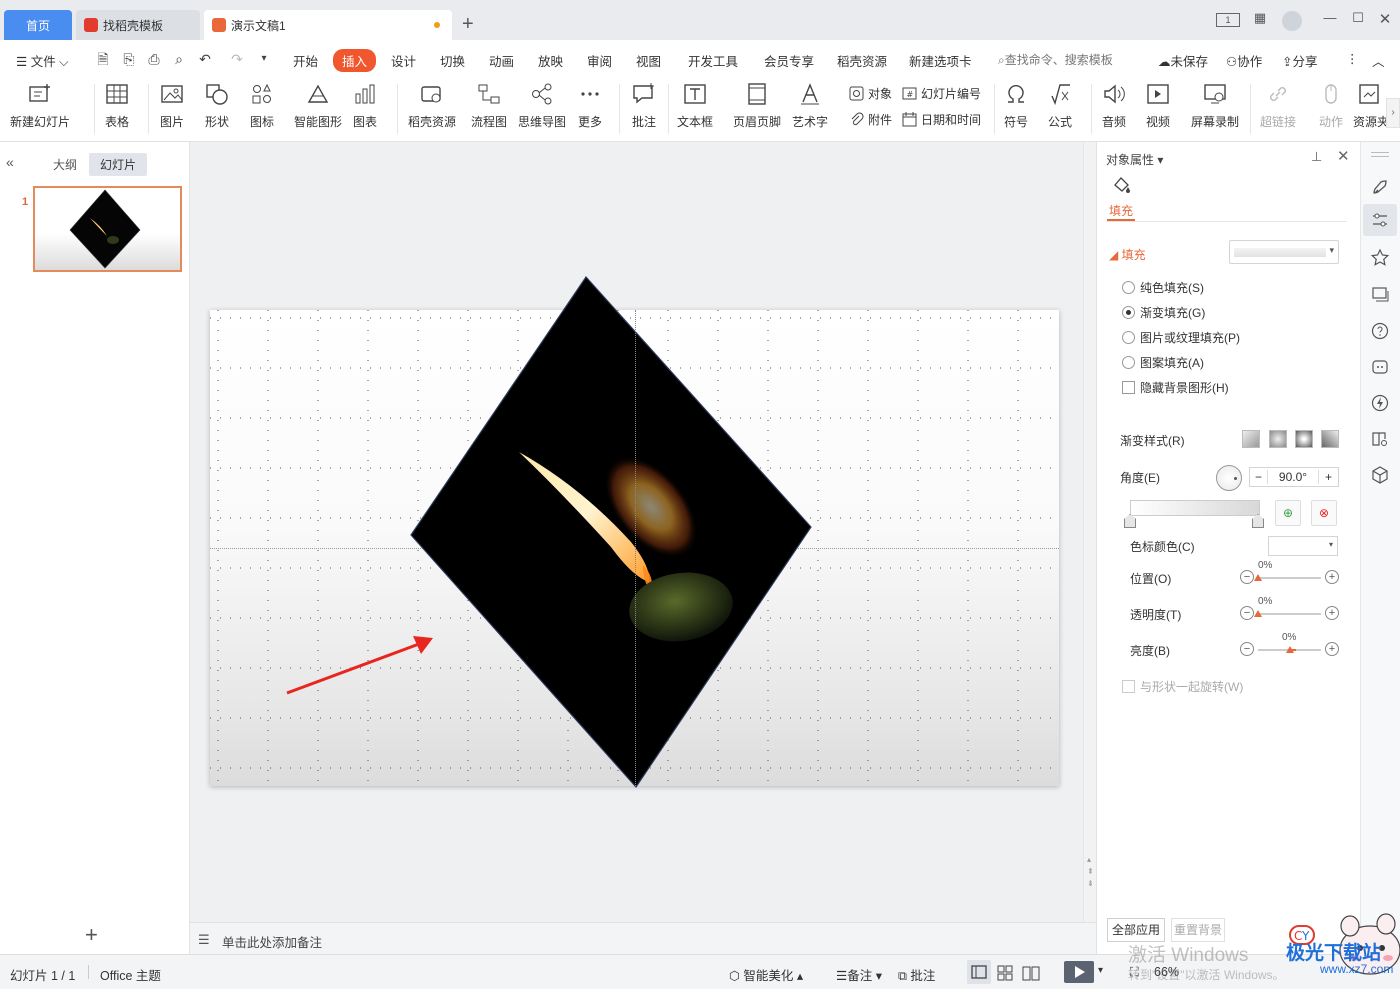 This screenshot has width=1400, height=989. I want to click on slide-thumbnail, so click(107, 229).